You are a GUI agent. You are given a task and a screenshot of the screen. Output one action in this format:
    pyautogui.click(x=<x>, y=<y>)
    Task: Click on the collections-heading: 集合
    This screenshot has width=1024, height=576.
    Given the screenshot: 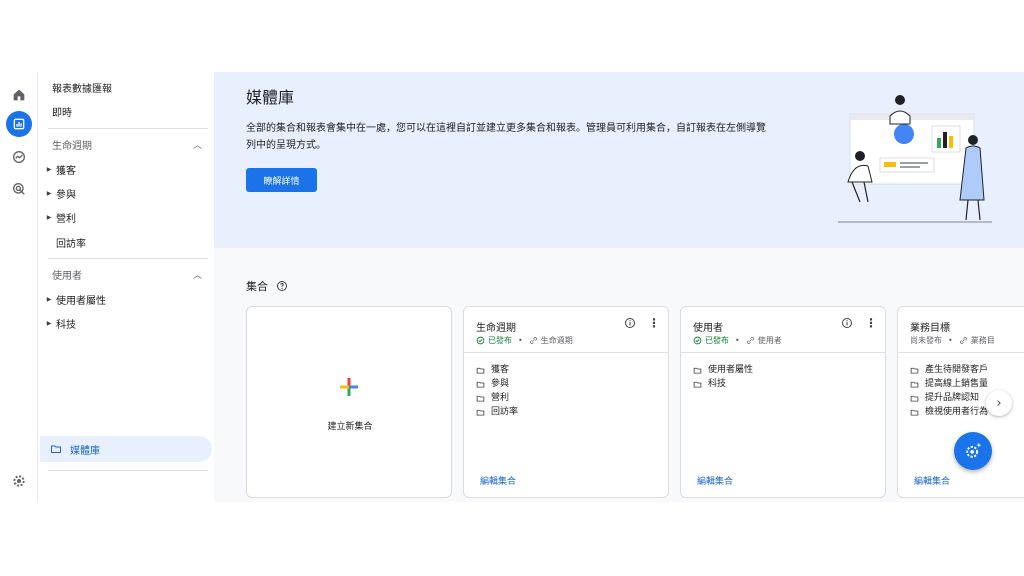 What is the action you would take?
    pyautogui.click(x=267, y=286)
    